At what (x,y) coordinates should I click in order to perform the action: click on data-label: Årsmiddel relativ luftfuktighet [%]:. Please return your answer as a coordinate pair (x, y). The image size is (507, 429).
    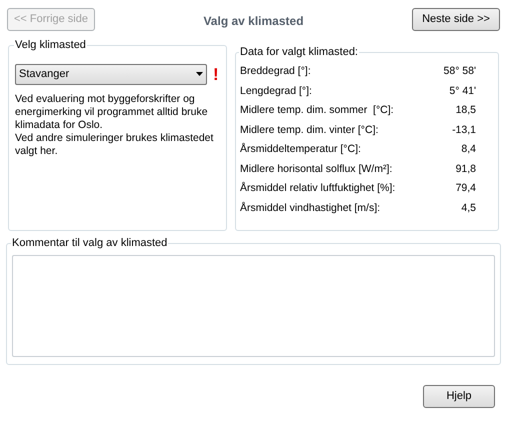
    Looking at the image, I should click on (318, 188).